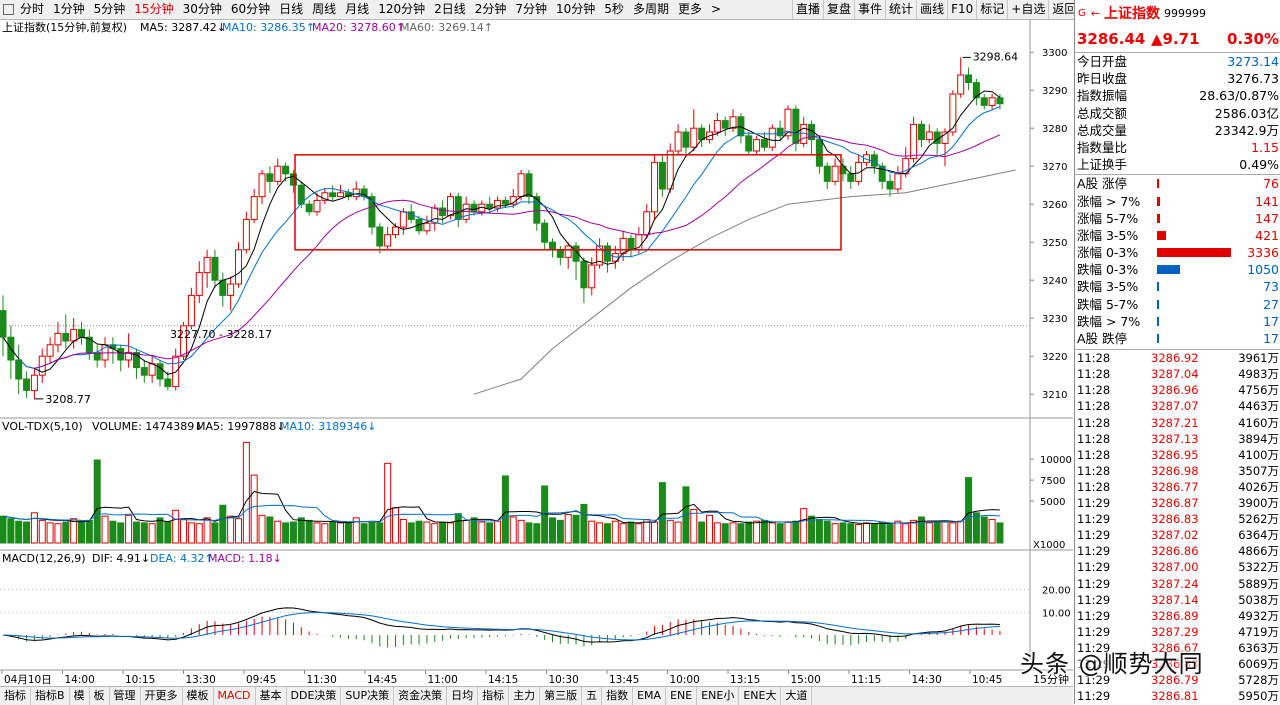 The height and width of the screenshot is (705, 1280). What do you see at coordinates (900, 9) in the screenshot?
I see `toolbar-button: 统计` at bounding box center [900, 9].